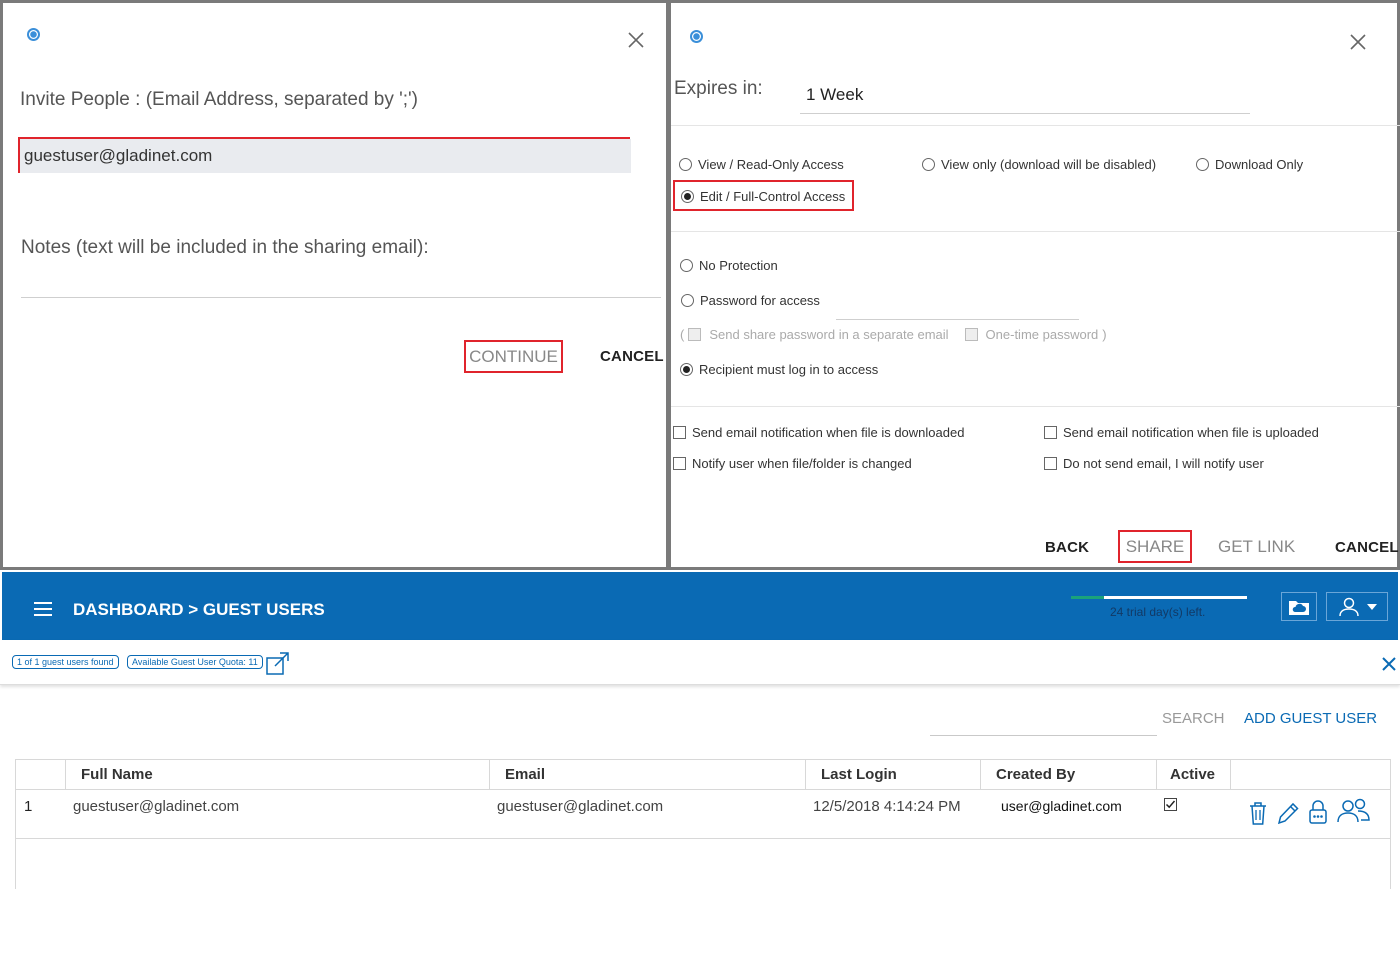 The height and width of the screenshot is (968, 1400). I want to click on row-index: 1, so click(28, 806).